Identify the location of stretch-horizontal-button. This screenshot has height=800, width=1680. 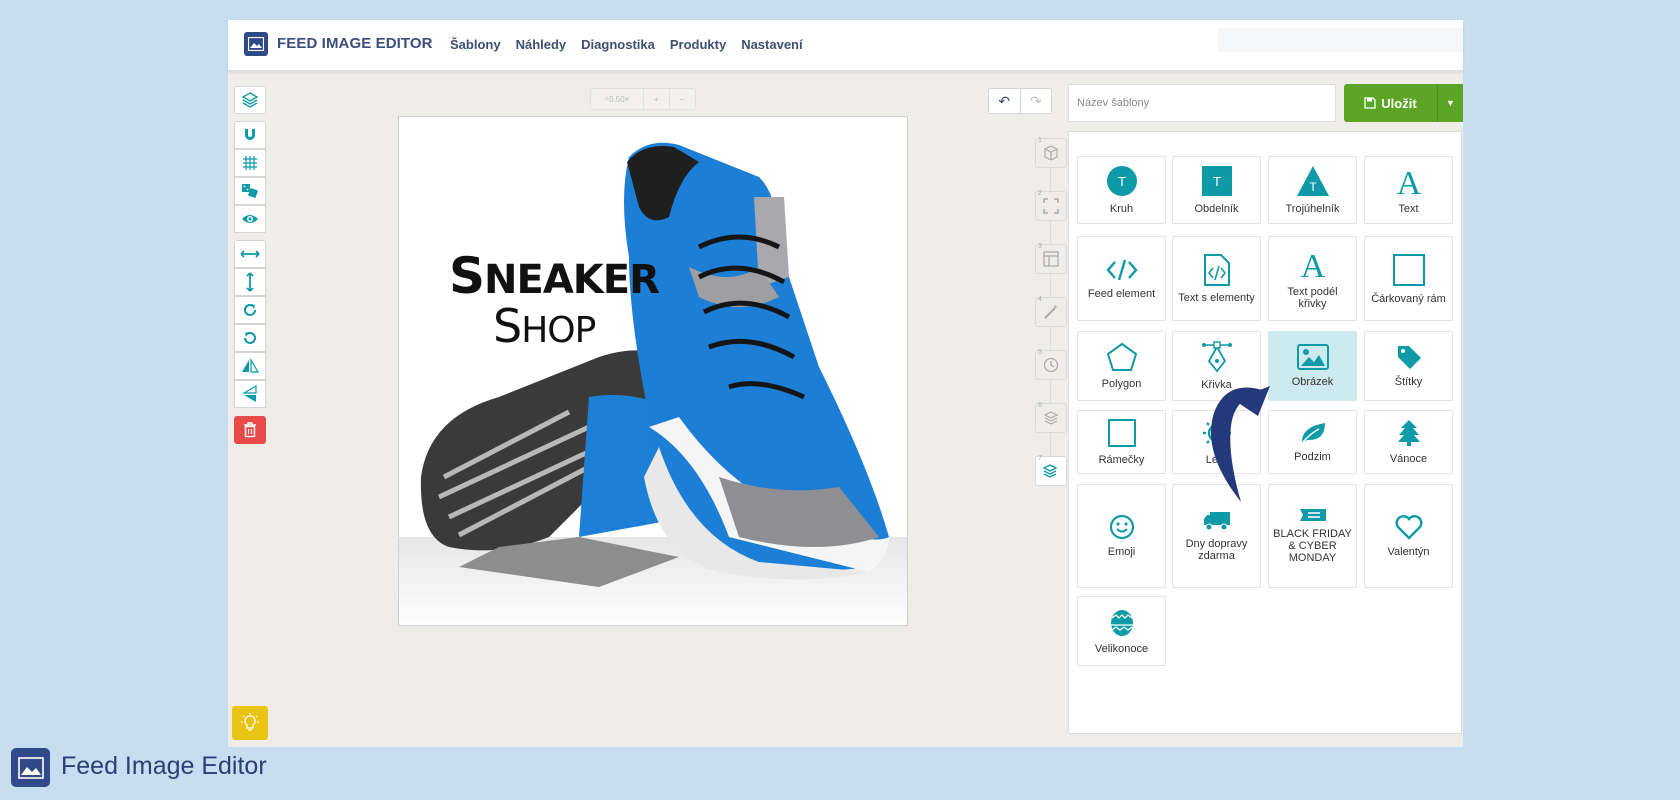
(250, 254).